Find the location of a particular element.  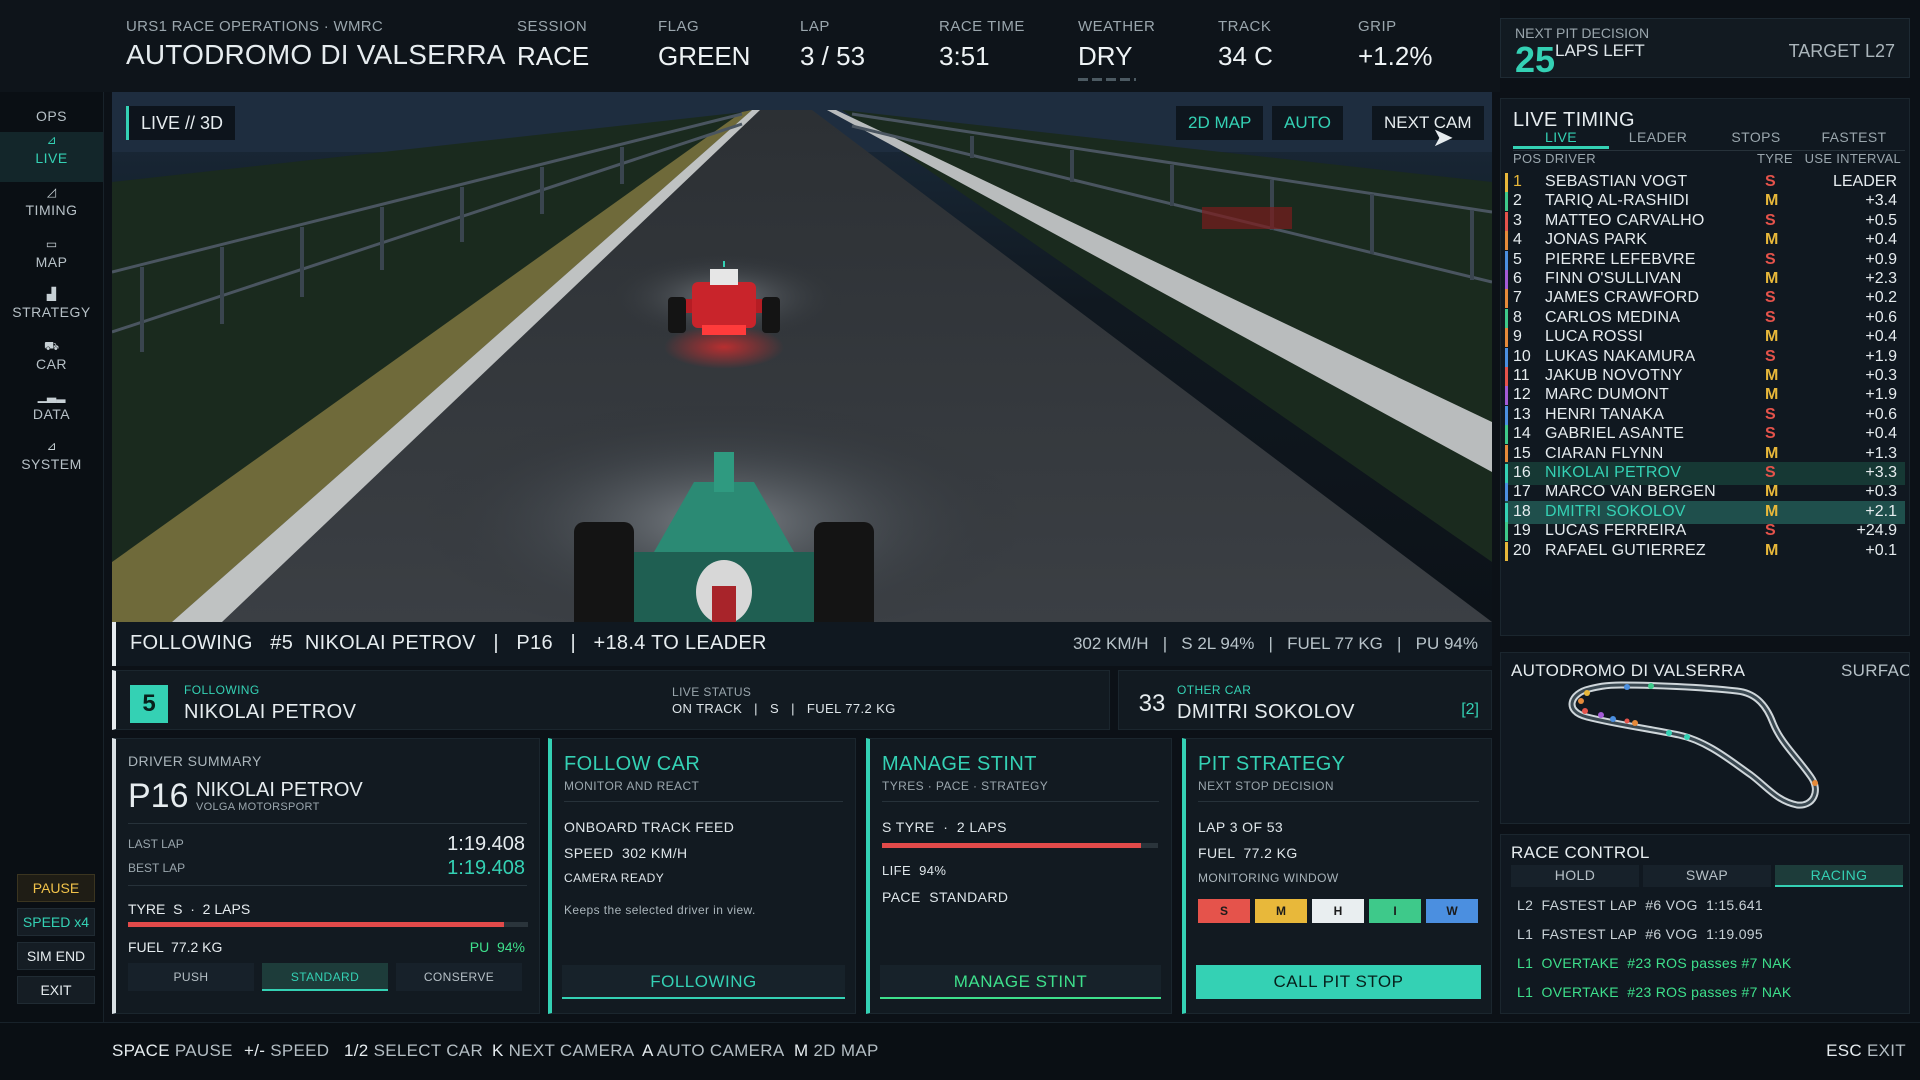

hotkey-exit: ESC EXIT is located at coordinates (1866, 1051).